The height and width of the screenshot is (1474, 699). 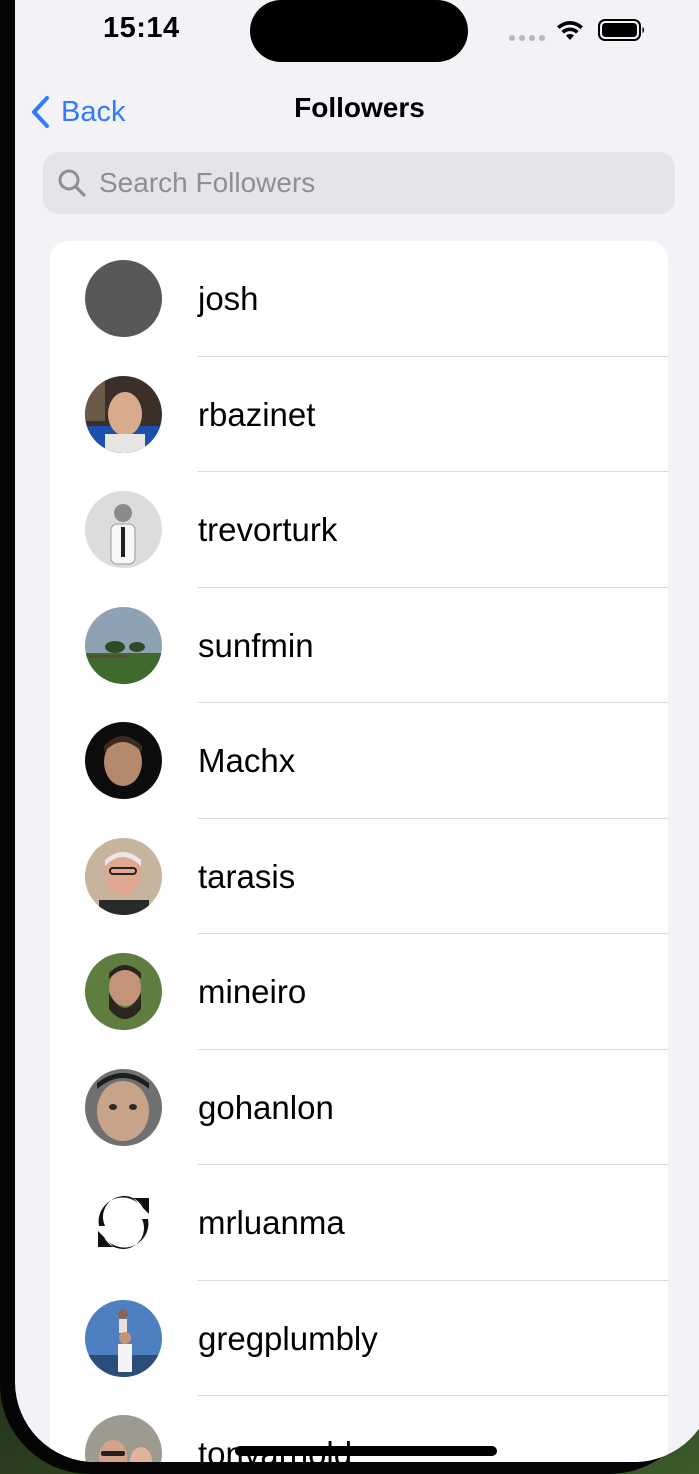 What do you see at coordinates (228, 298) in the screenshot?
I see `follower-username: josh` at bounding box center [228, 298].